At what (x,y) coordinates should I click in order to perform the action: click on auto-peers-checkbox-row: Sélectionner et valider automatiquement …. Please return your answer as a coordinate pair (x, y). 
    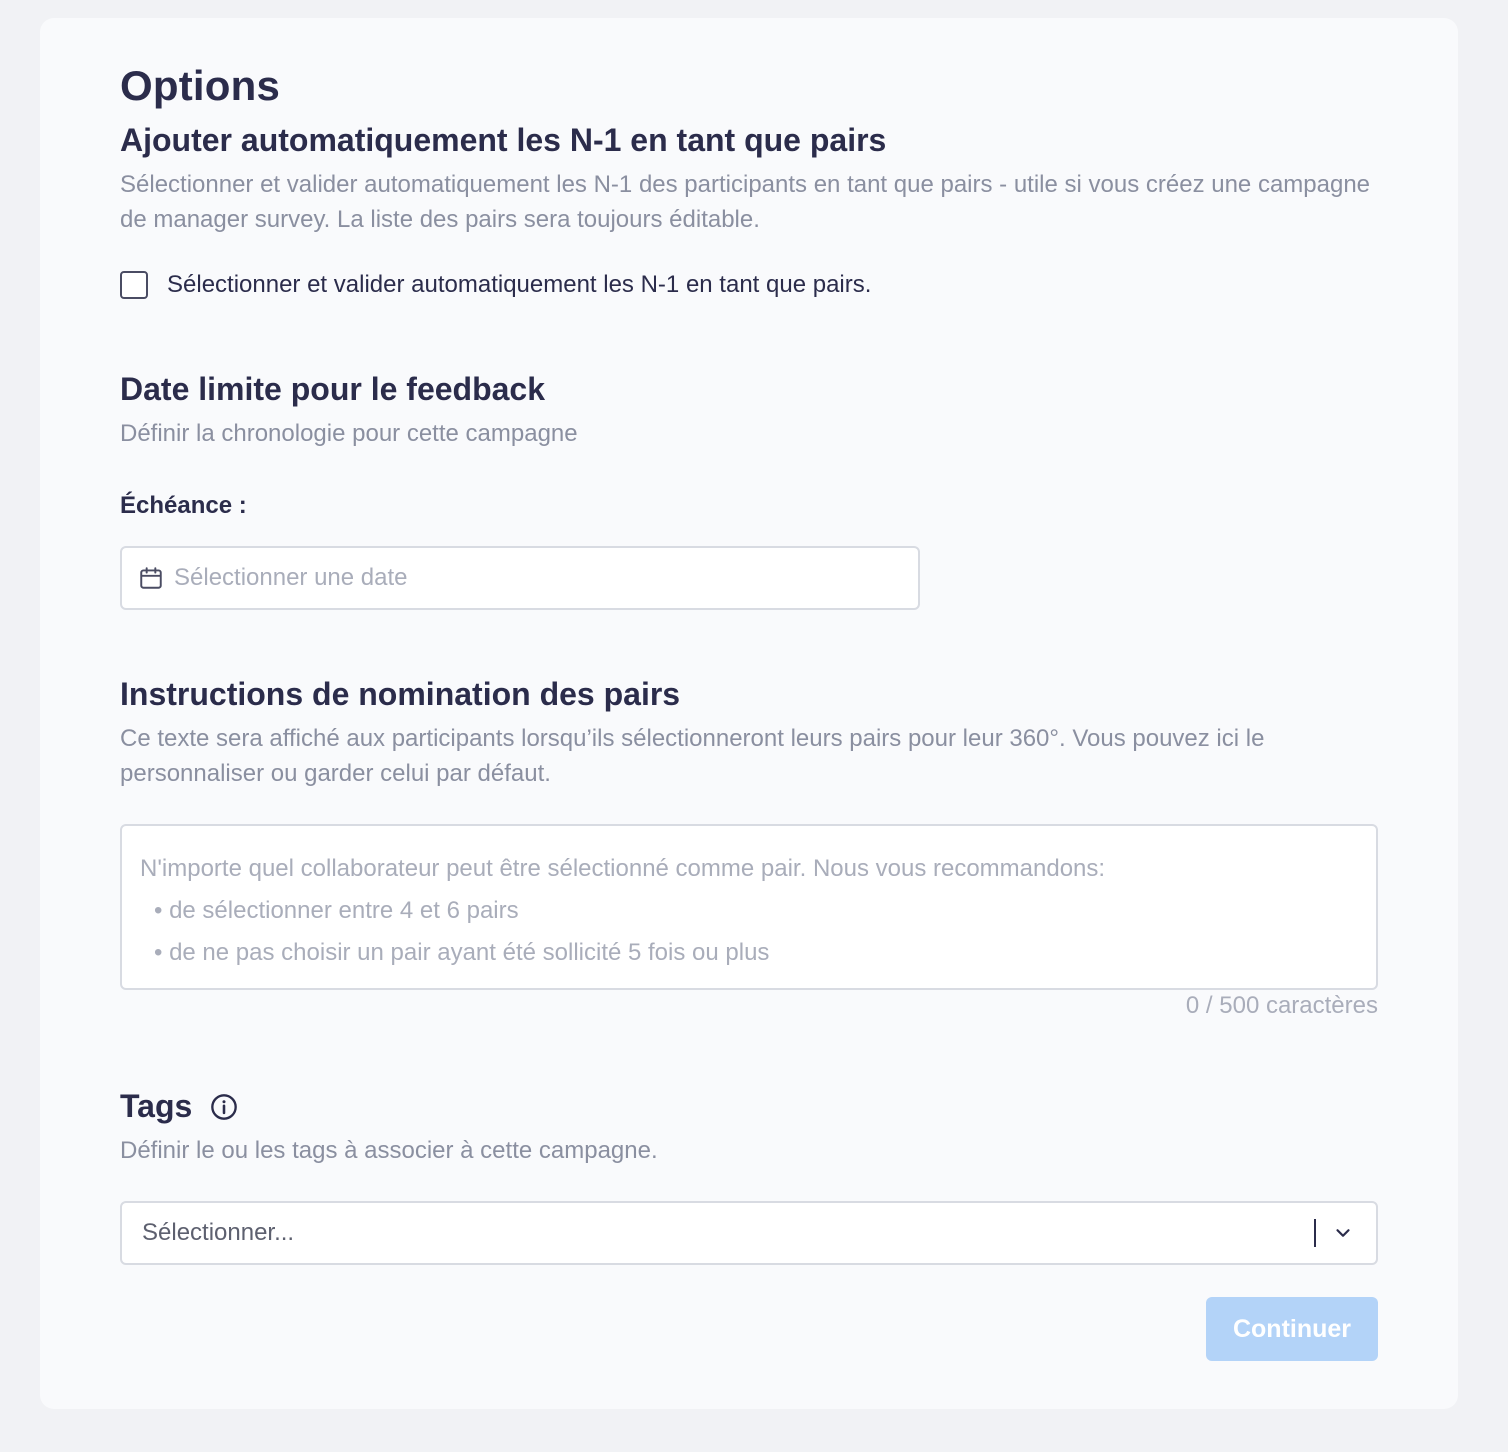
    Looking at the image, I should click on (495, 285).